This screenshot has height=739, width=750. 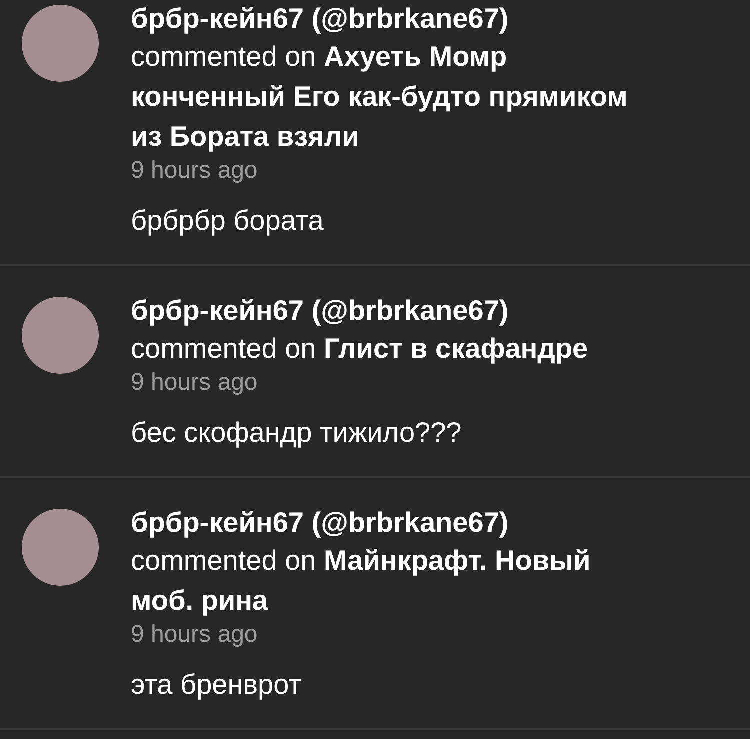 I want to click on comment-context: commented on Глист в скафандре, so click(x=360, y=349).